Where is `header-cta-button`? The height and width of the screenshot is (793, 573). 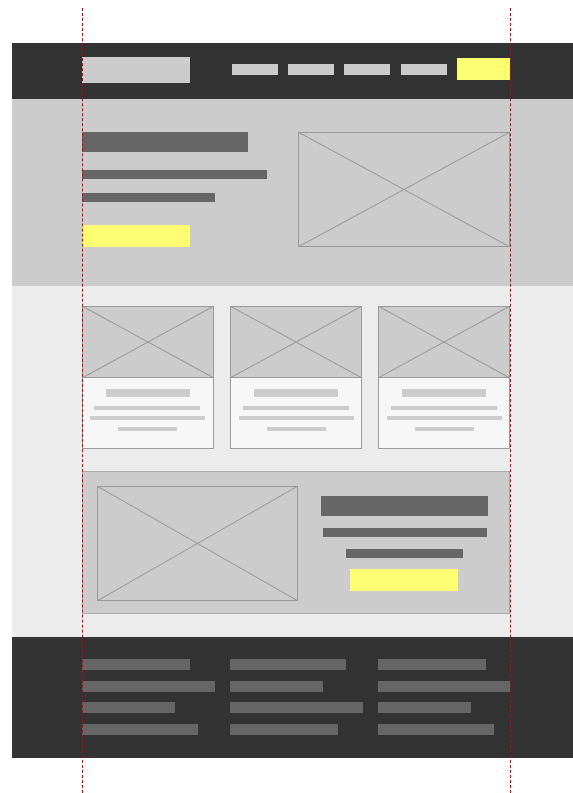
header-cta-button is located at coordinates (483, 69).